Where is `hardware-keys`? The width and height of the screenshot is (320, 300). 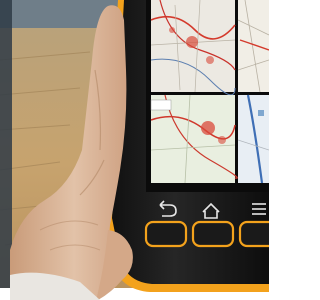
hardware-keys is located at coordinates (206, 234).